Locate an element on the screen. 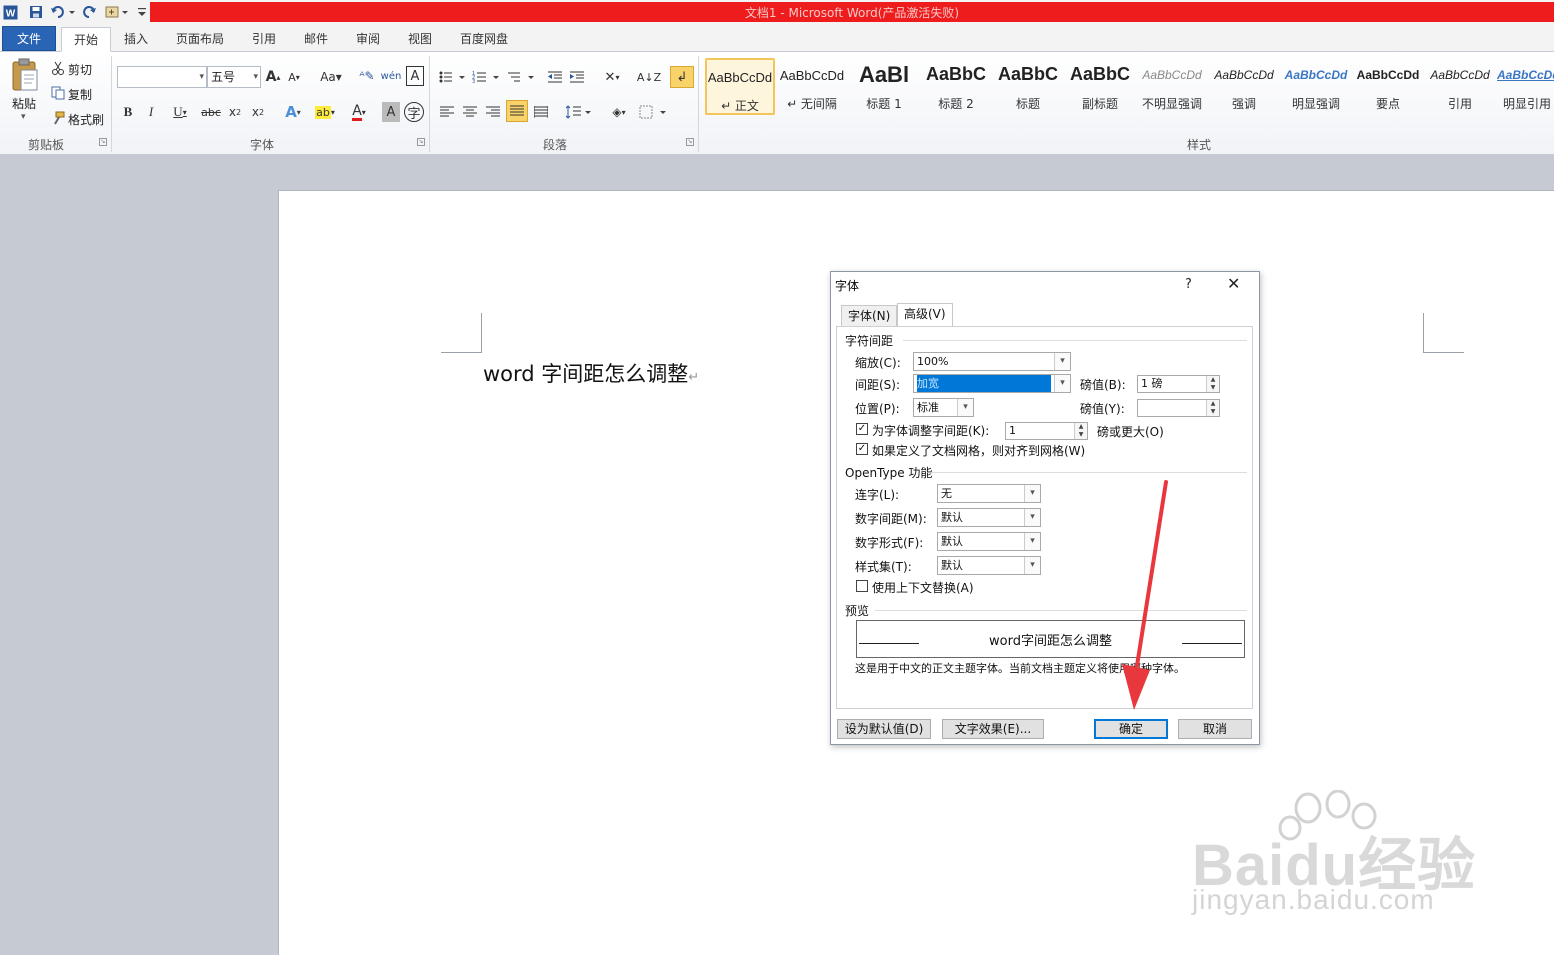 This screenshot has height=955, width=1554. font-launcher-icon: ↘ is located at coordinates (421, 142).